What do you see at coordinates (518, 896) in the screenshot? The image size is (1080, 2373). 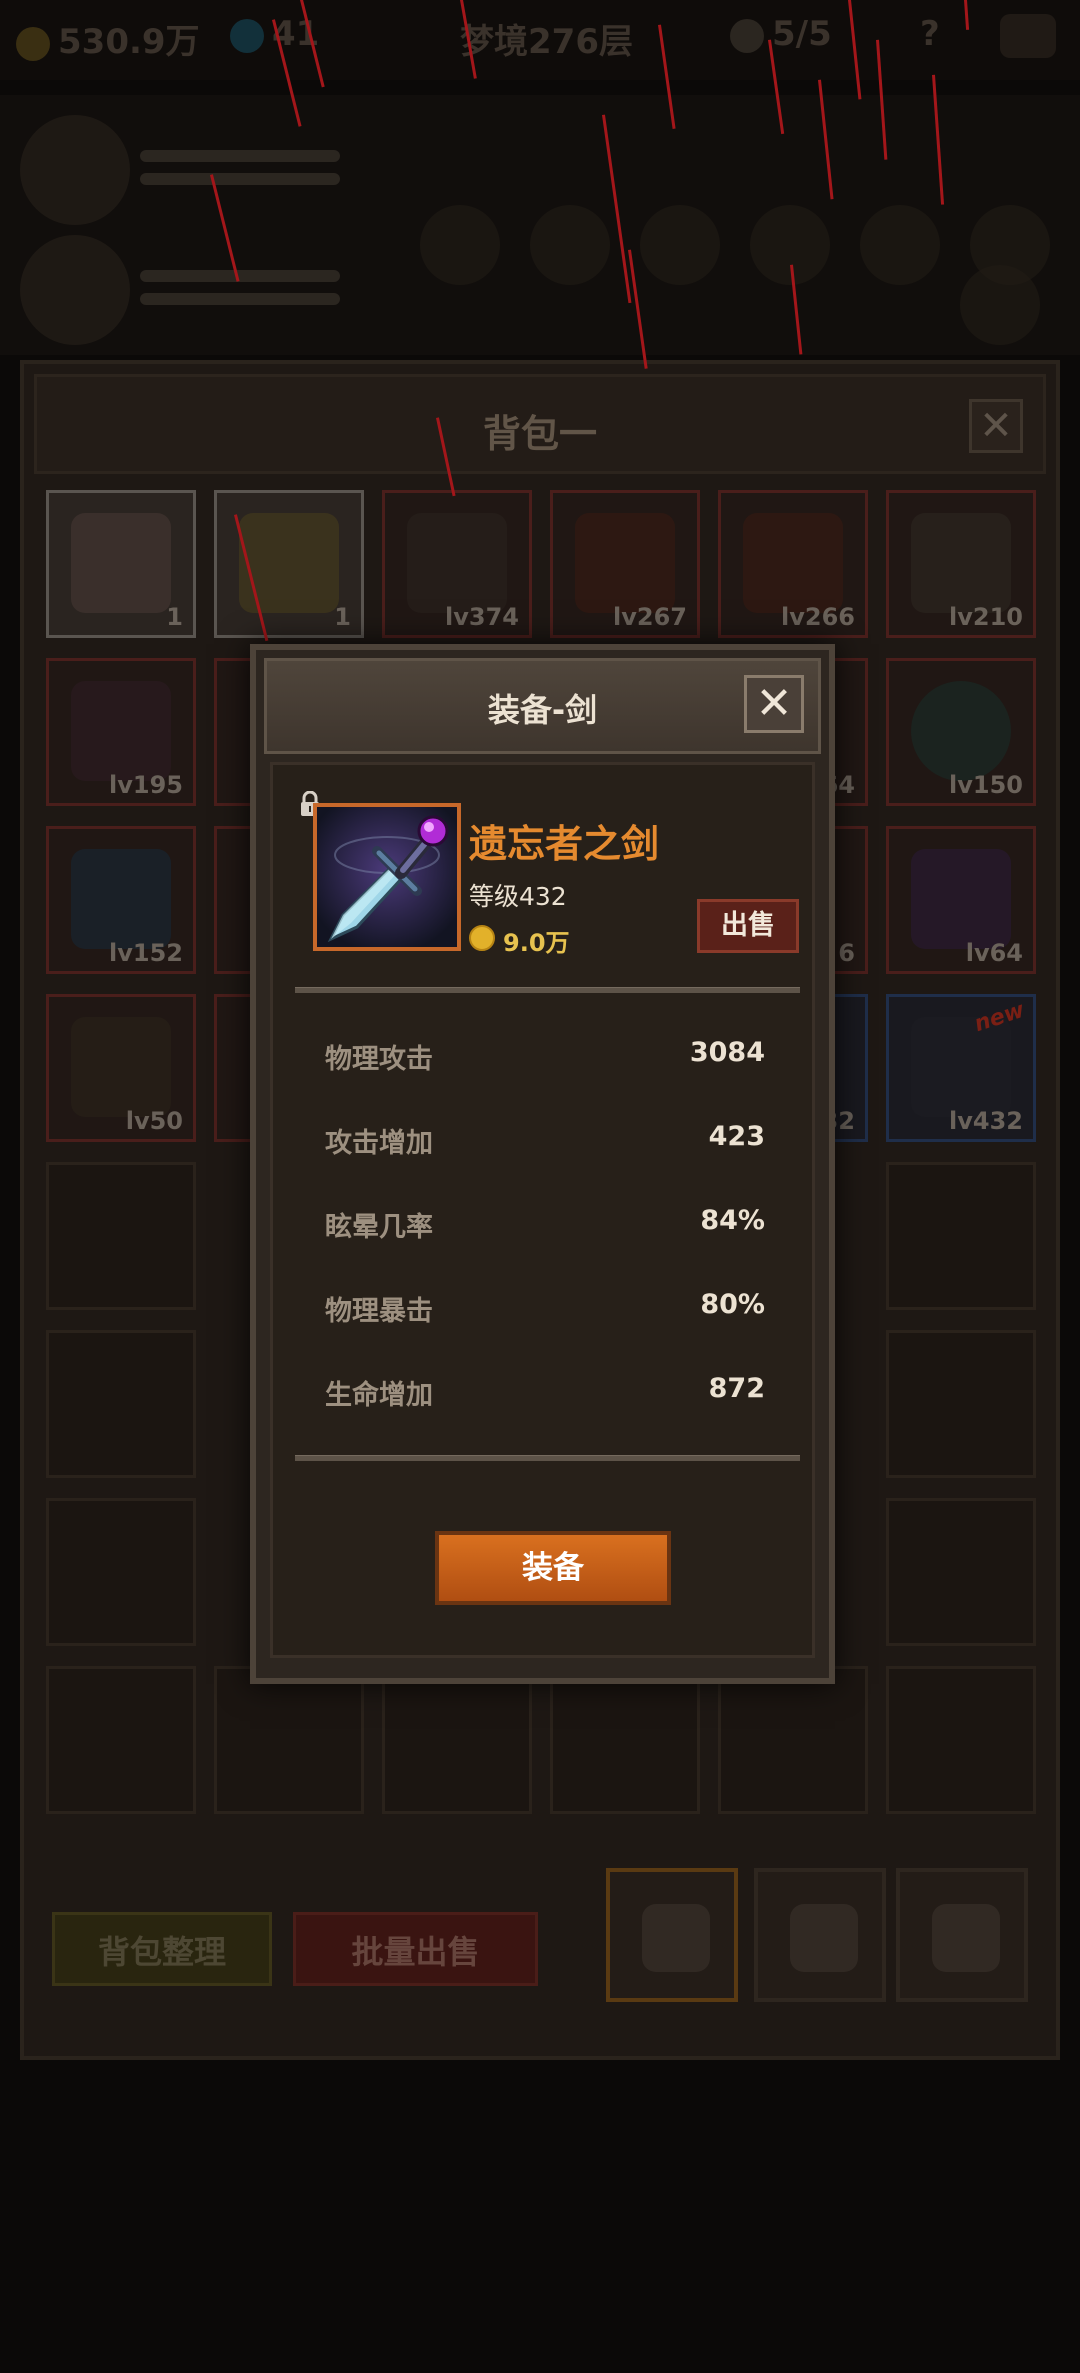 I see `item-level: 等级432` at bounding box center [518, 896].